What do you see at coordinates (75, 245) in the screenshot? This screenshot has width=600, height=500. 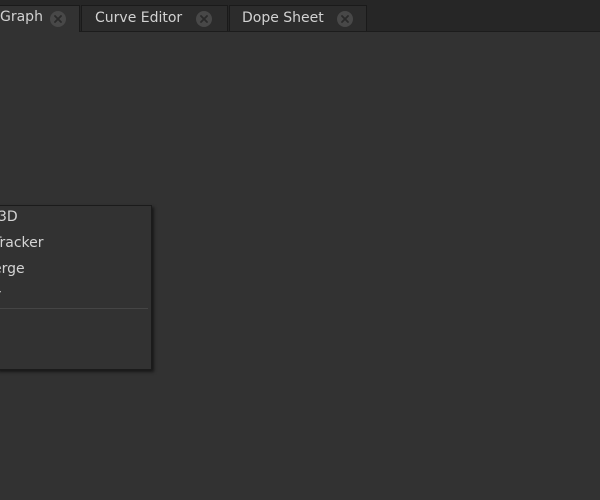 I see `menu-item-tracker: Tracker` at bounding box center [75, 245].